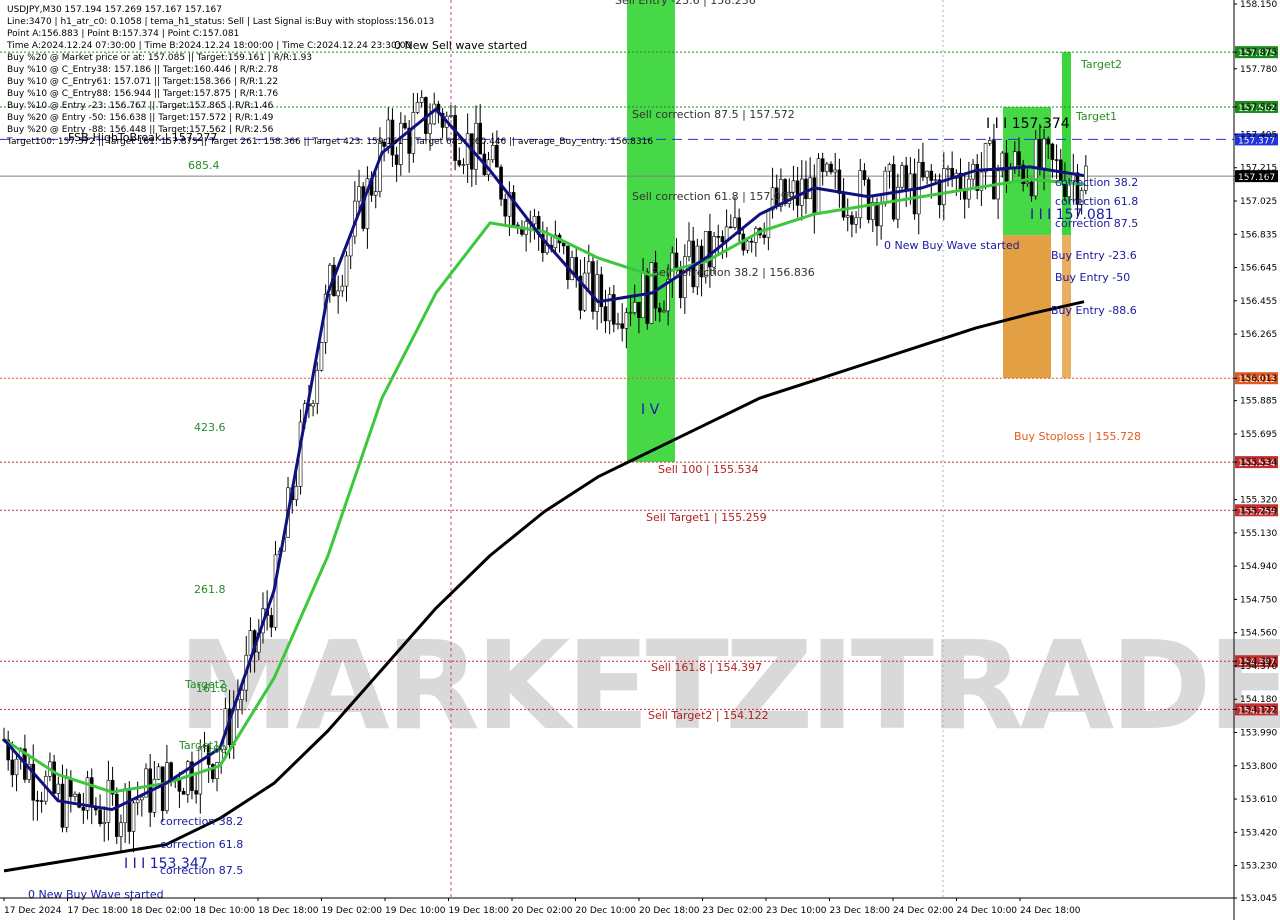 The height and width of the screenshot is (924, 1280). I want to click on x-tick-label: 19 Dec 10:00, so click(415, 911).